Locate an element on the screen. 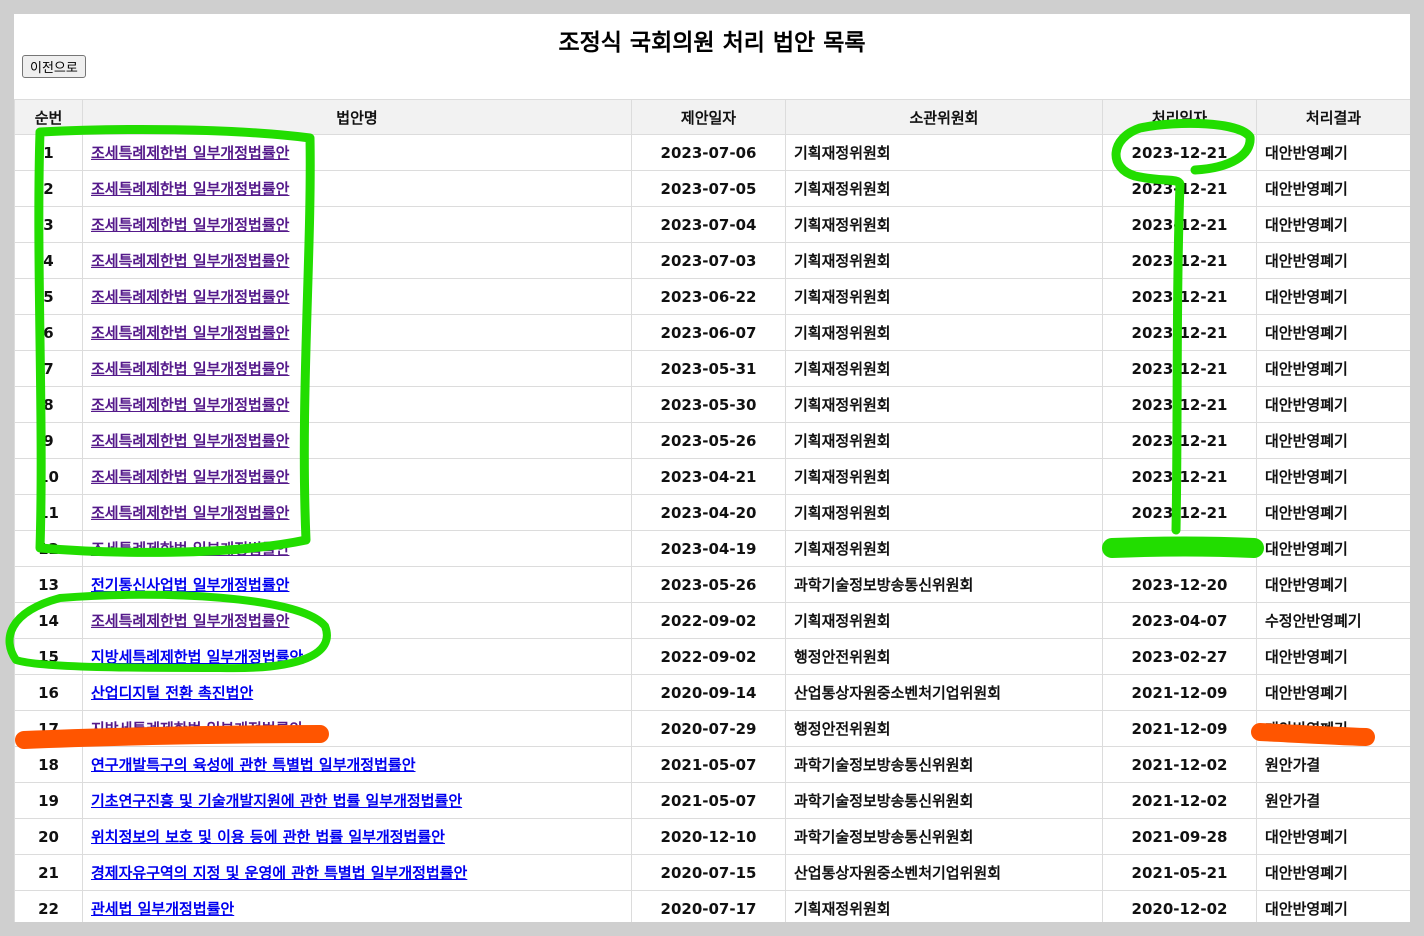 This screenshot has width=1424, height=936. cell-proposed-date: 2023-04-20 is located at coordinates (708, 512).